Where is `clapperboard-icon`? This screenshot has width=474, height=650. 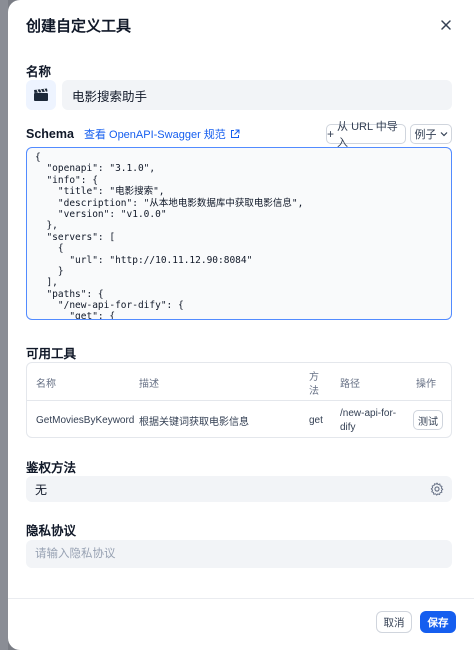 clapperboard-icon is located at coordinates (41, 94).